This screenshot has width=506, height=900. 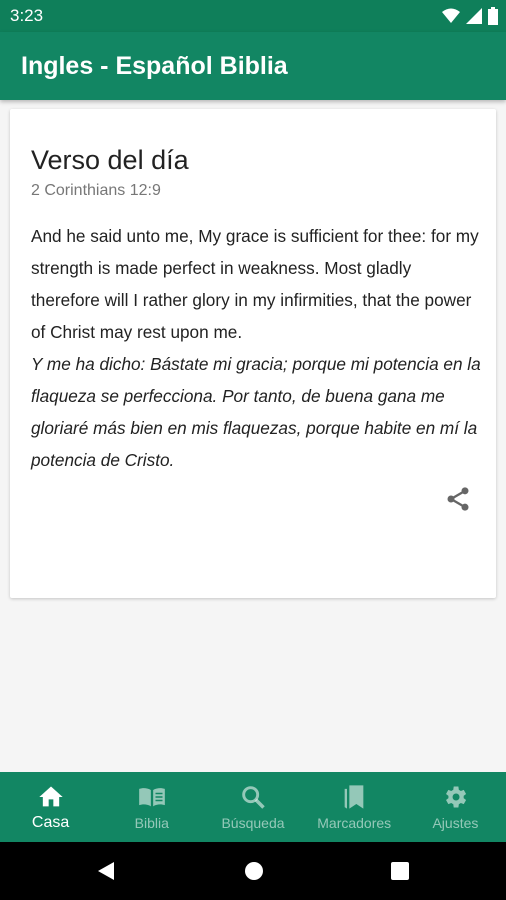 What do you see at coordinates (151, 823) in the screenshot?
I see `nav-label-biblia: Biblia` at bounding box center [151, 823].